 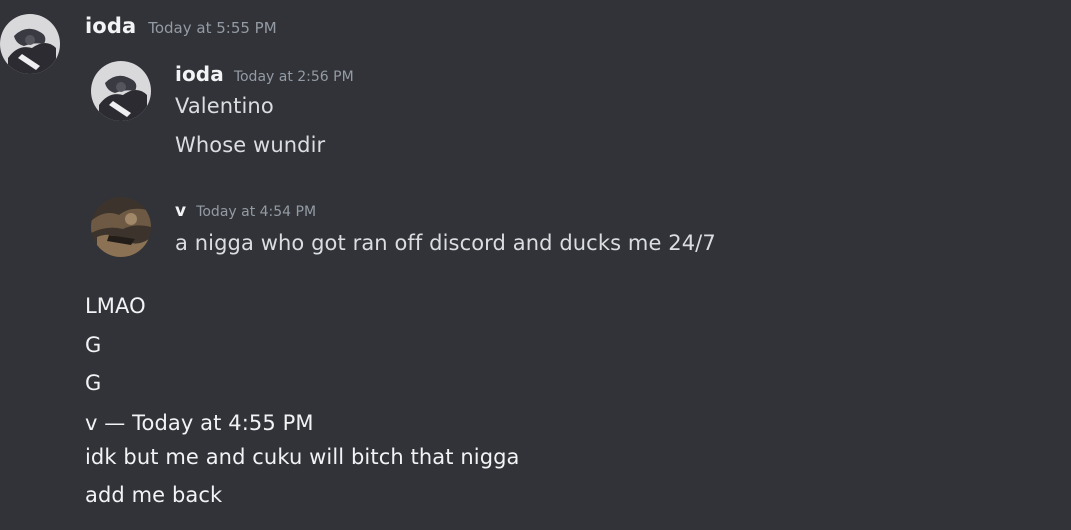 What do you see at coordinates (180, 211) in the screenshot?
I see `forwarded-author-name: v` at bounding box center [180, 211].